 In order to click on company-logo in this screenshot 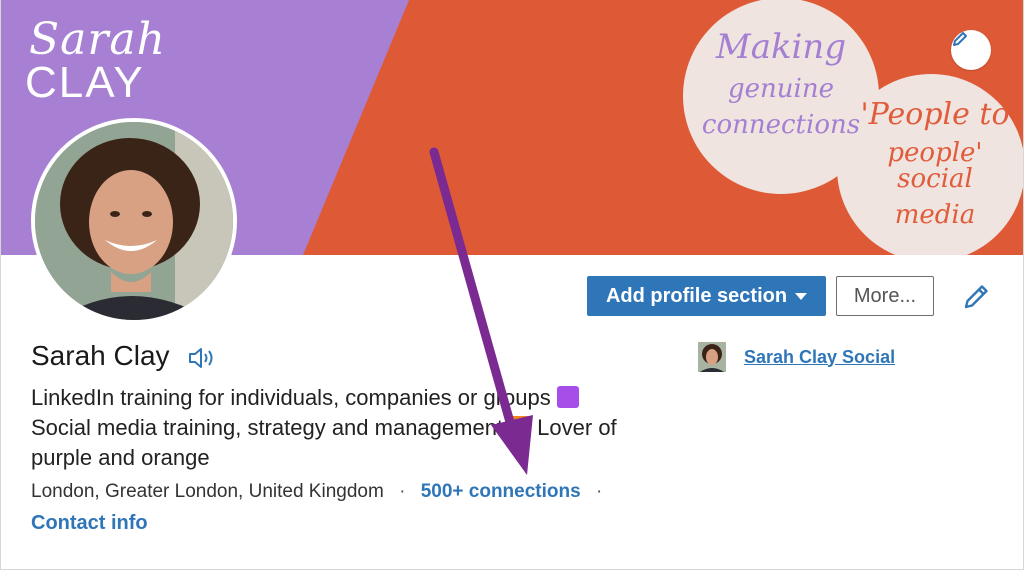, I will do `click(712, 357)`.